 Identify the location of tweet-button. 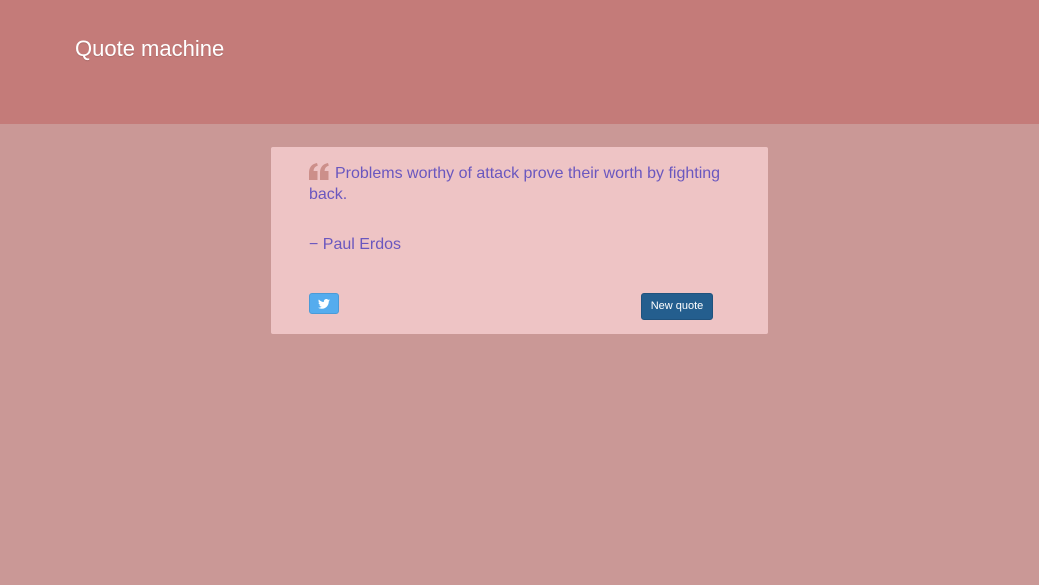
(324, 303).